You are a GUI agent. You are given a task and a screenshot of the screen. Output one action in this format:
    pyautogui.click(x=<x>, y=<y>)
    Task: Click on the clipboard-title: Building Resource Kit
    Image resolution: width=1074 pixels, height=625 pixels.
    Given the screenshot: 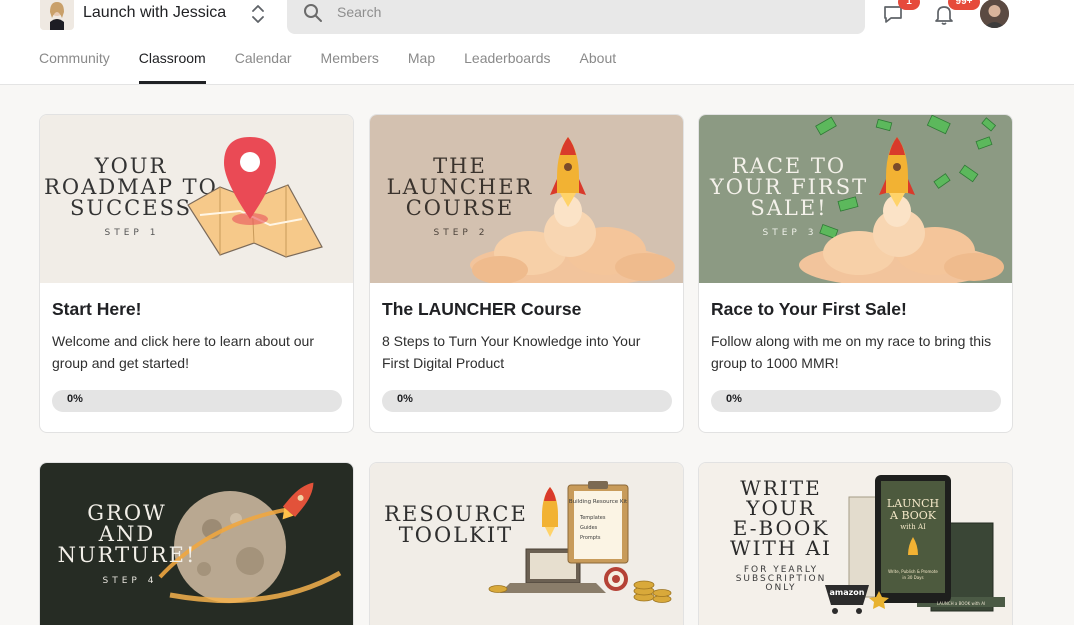 What is the action you would take?
    pyautogui.click(x=598, y=502)
    